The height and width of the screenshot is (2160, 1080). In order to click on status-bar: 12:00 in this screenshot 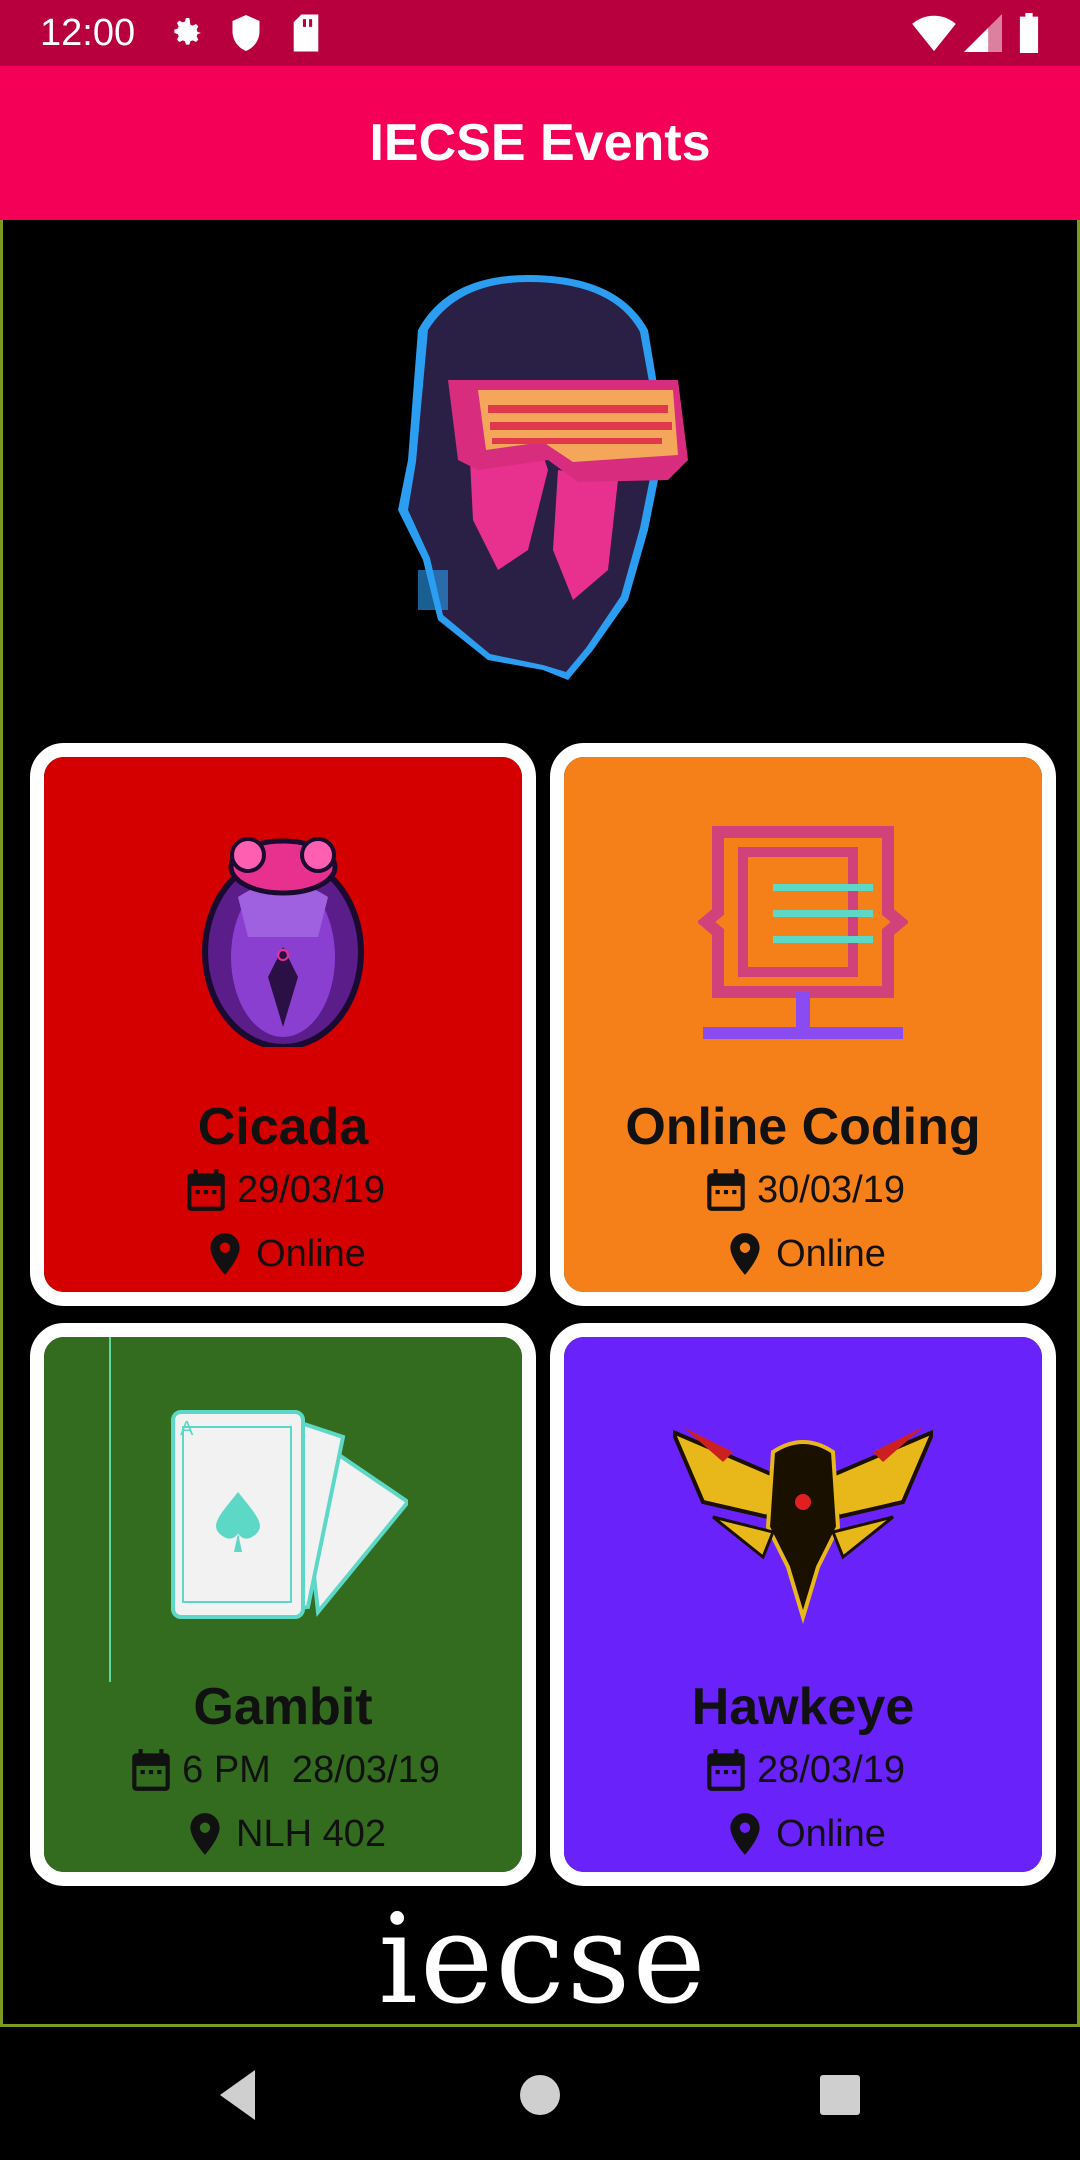, I will do `click(540, 33)`.